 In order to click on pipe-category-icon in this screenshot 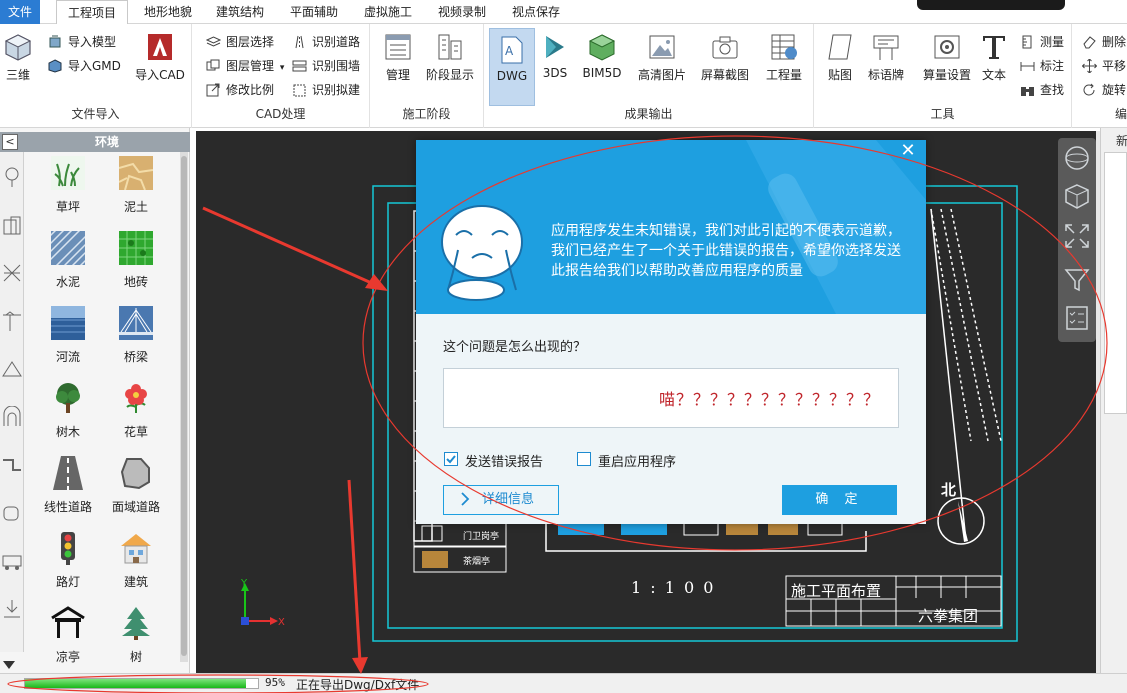, I will do `click(12, 465)`.